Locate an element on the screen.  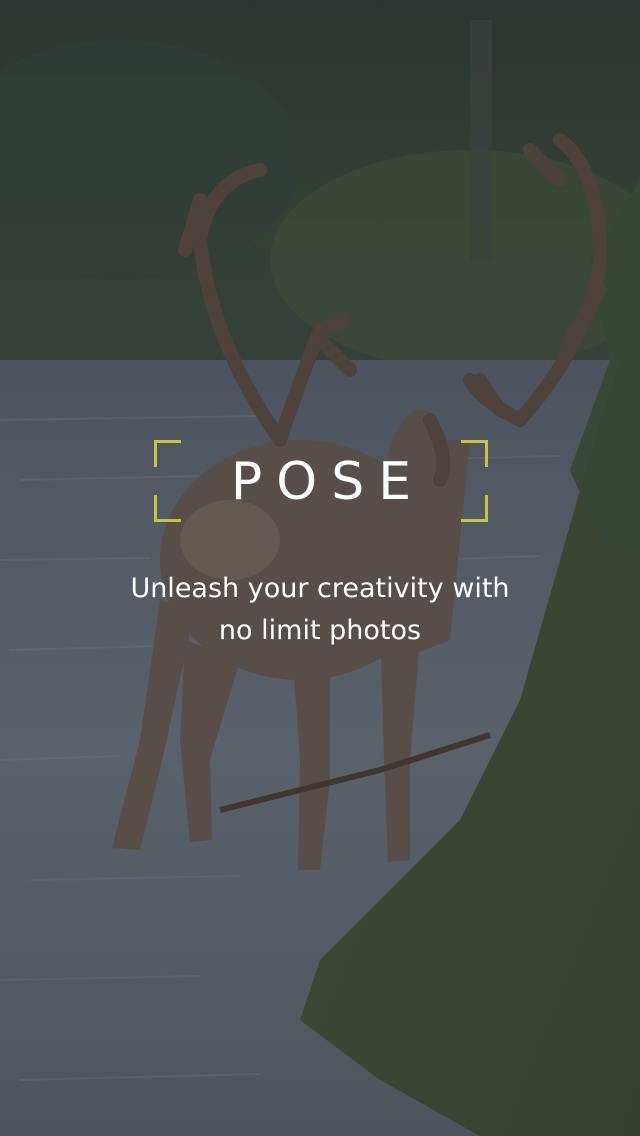
tagline-line-1: Unleash your creativity with is located at coordinates (320, 588).